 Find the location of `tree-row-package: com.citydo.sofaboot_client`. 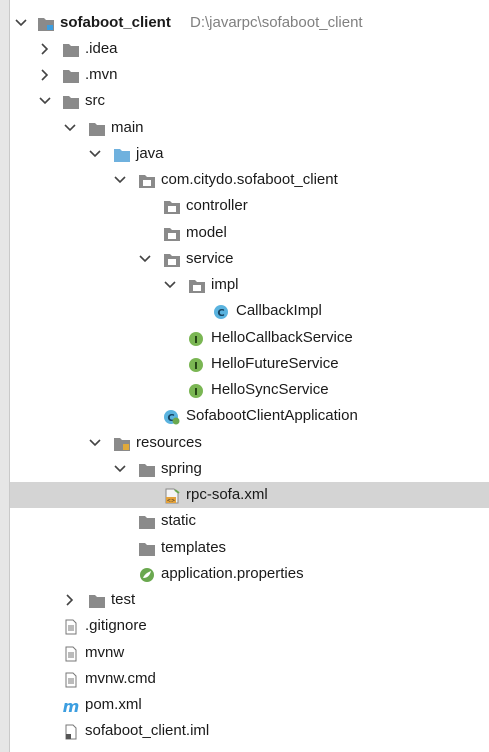

tree-row-package: com.citydo.sofaboot_client is located at coordinates (249, 180).